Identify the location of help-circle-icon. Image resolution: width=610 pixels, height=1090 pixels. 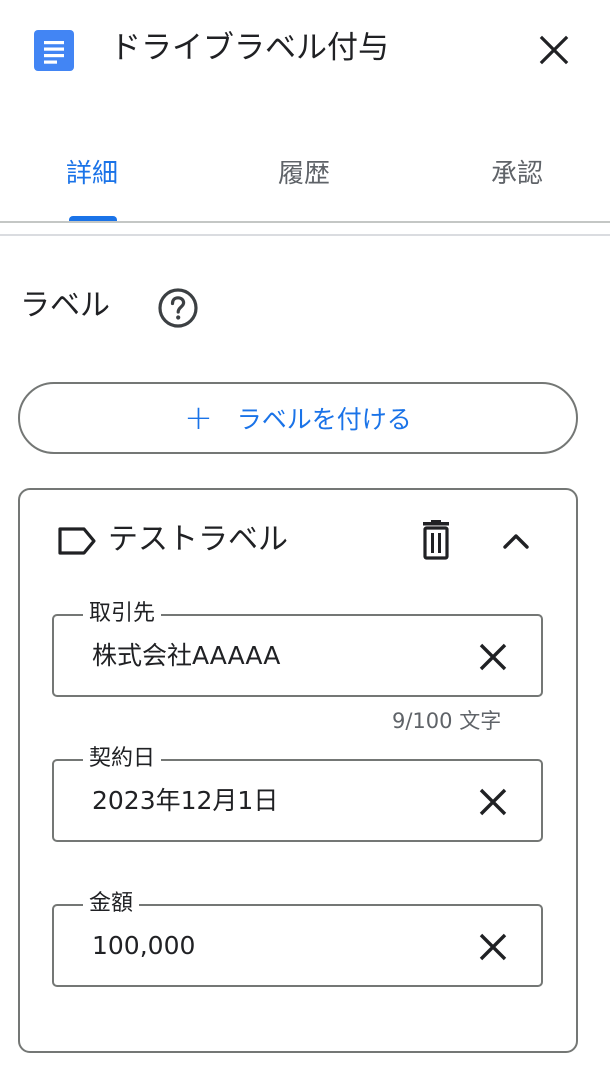
(178, 308).